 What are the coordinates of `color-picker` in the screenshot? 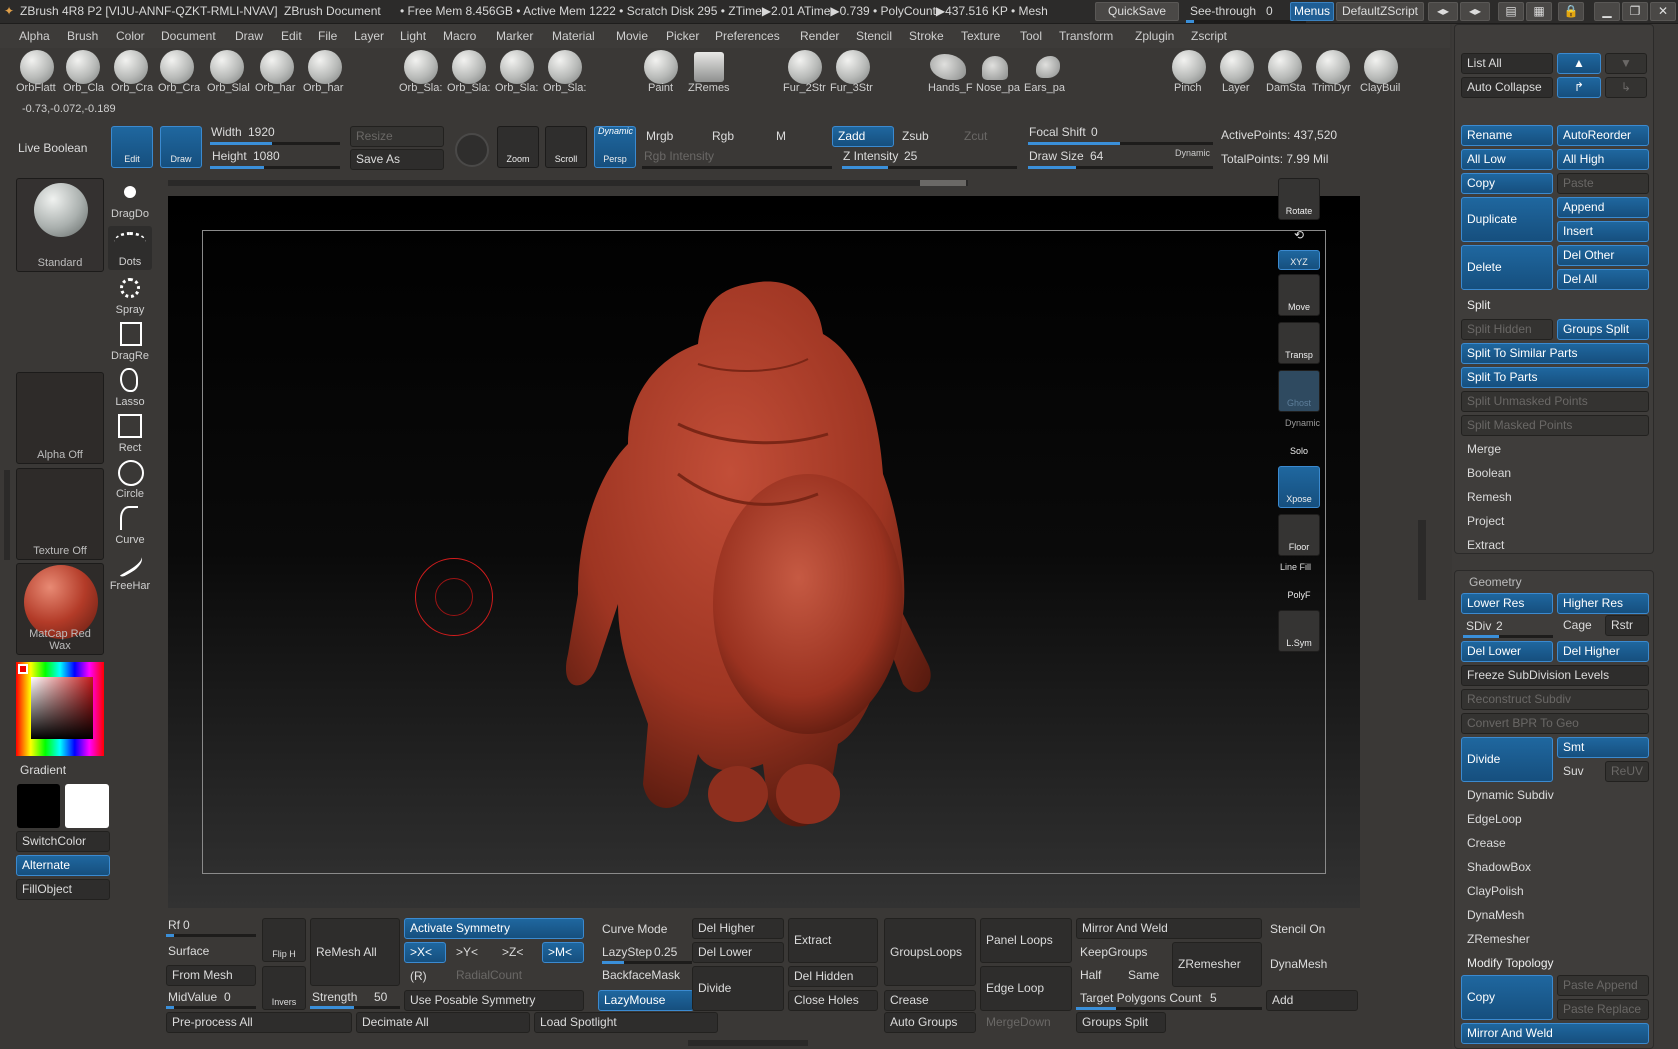 It's located at (60, 709).